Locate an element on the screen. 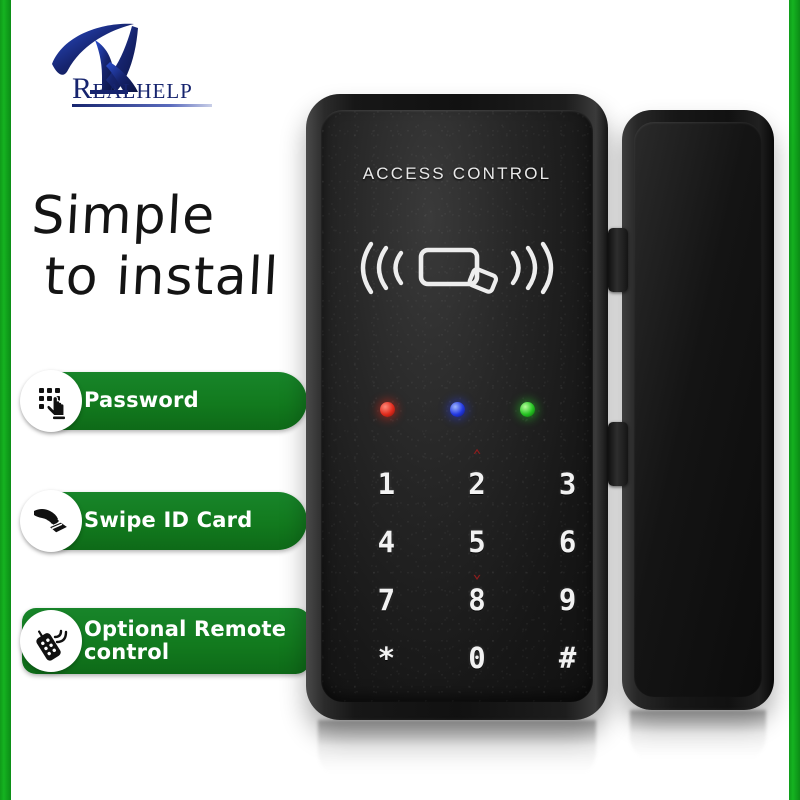 This screenshot has width=800, height=800. hinge-bottom is located at coordinates (618, 454).